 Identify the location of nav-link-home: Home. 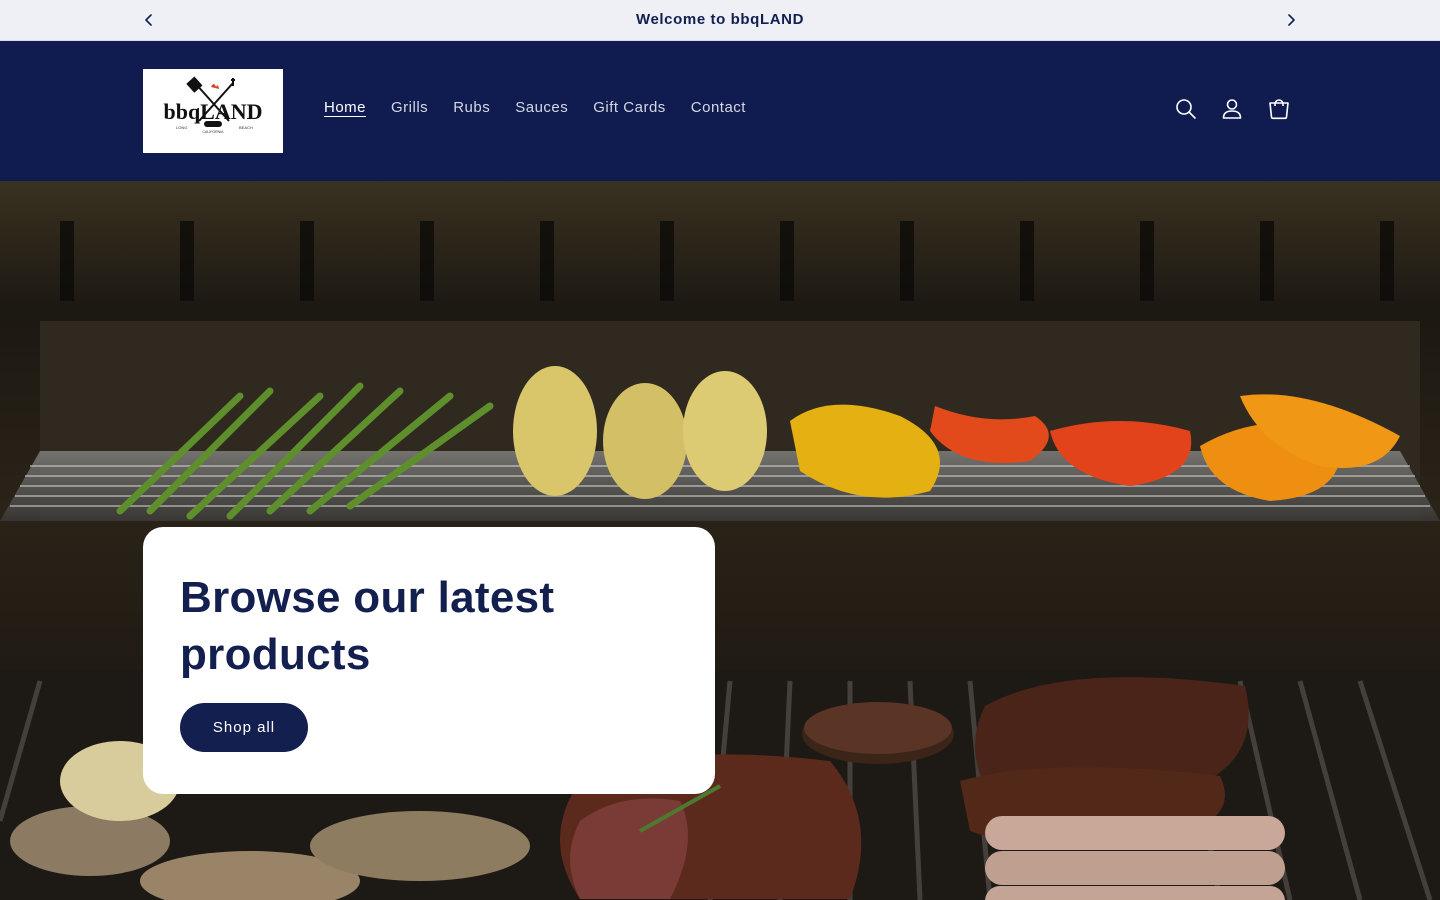
(345, 107).